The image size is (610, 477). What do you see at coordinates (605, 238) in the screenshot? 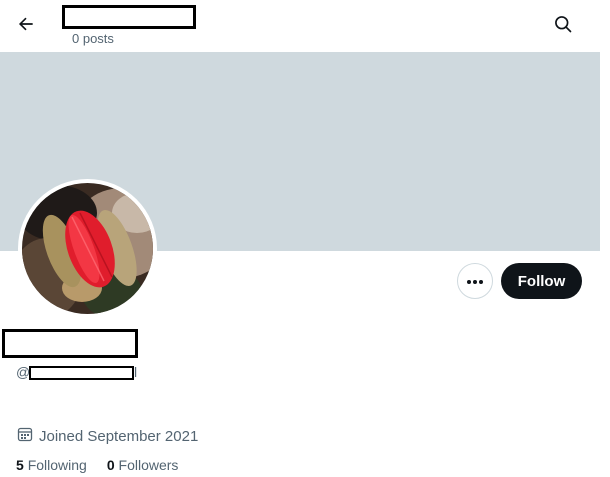
I see `page-edge` at bounding box center [605, 238].